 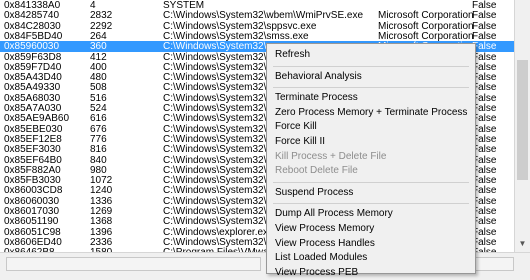 I want to click on status-field, so click(x=133, y=264).